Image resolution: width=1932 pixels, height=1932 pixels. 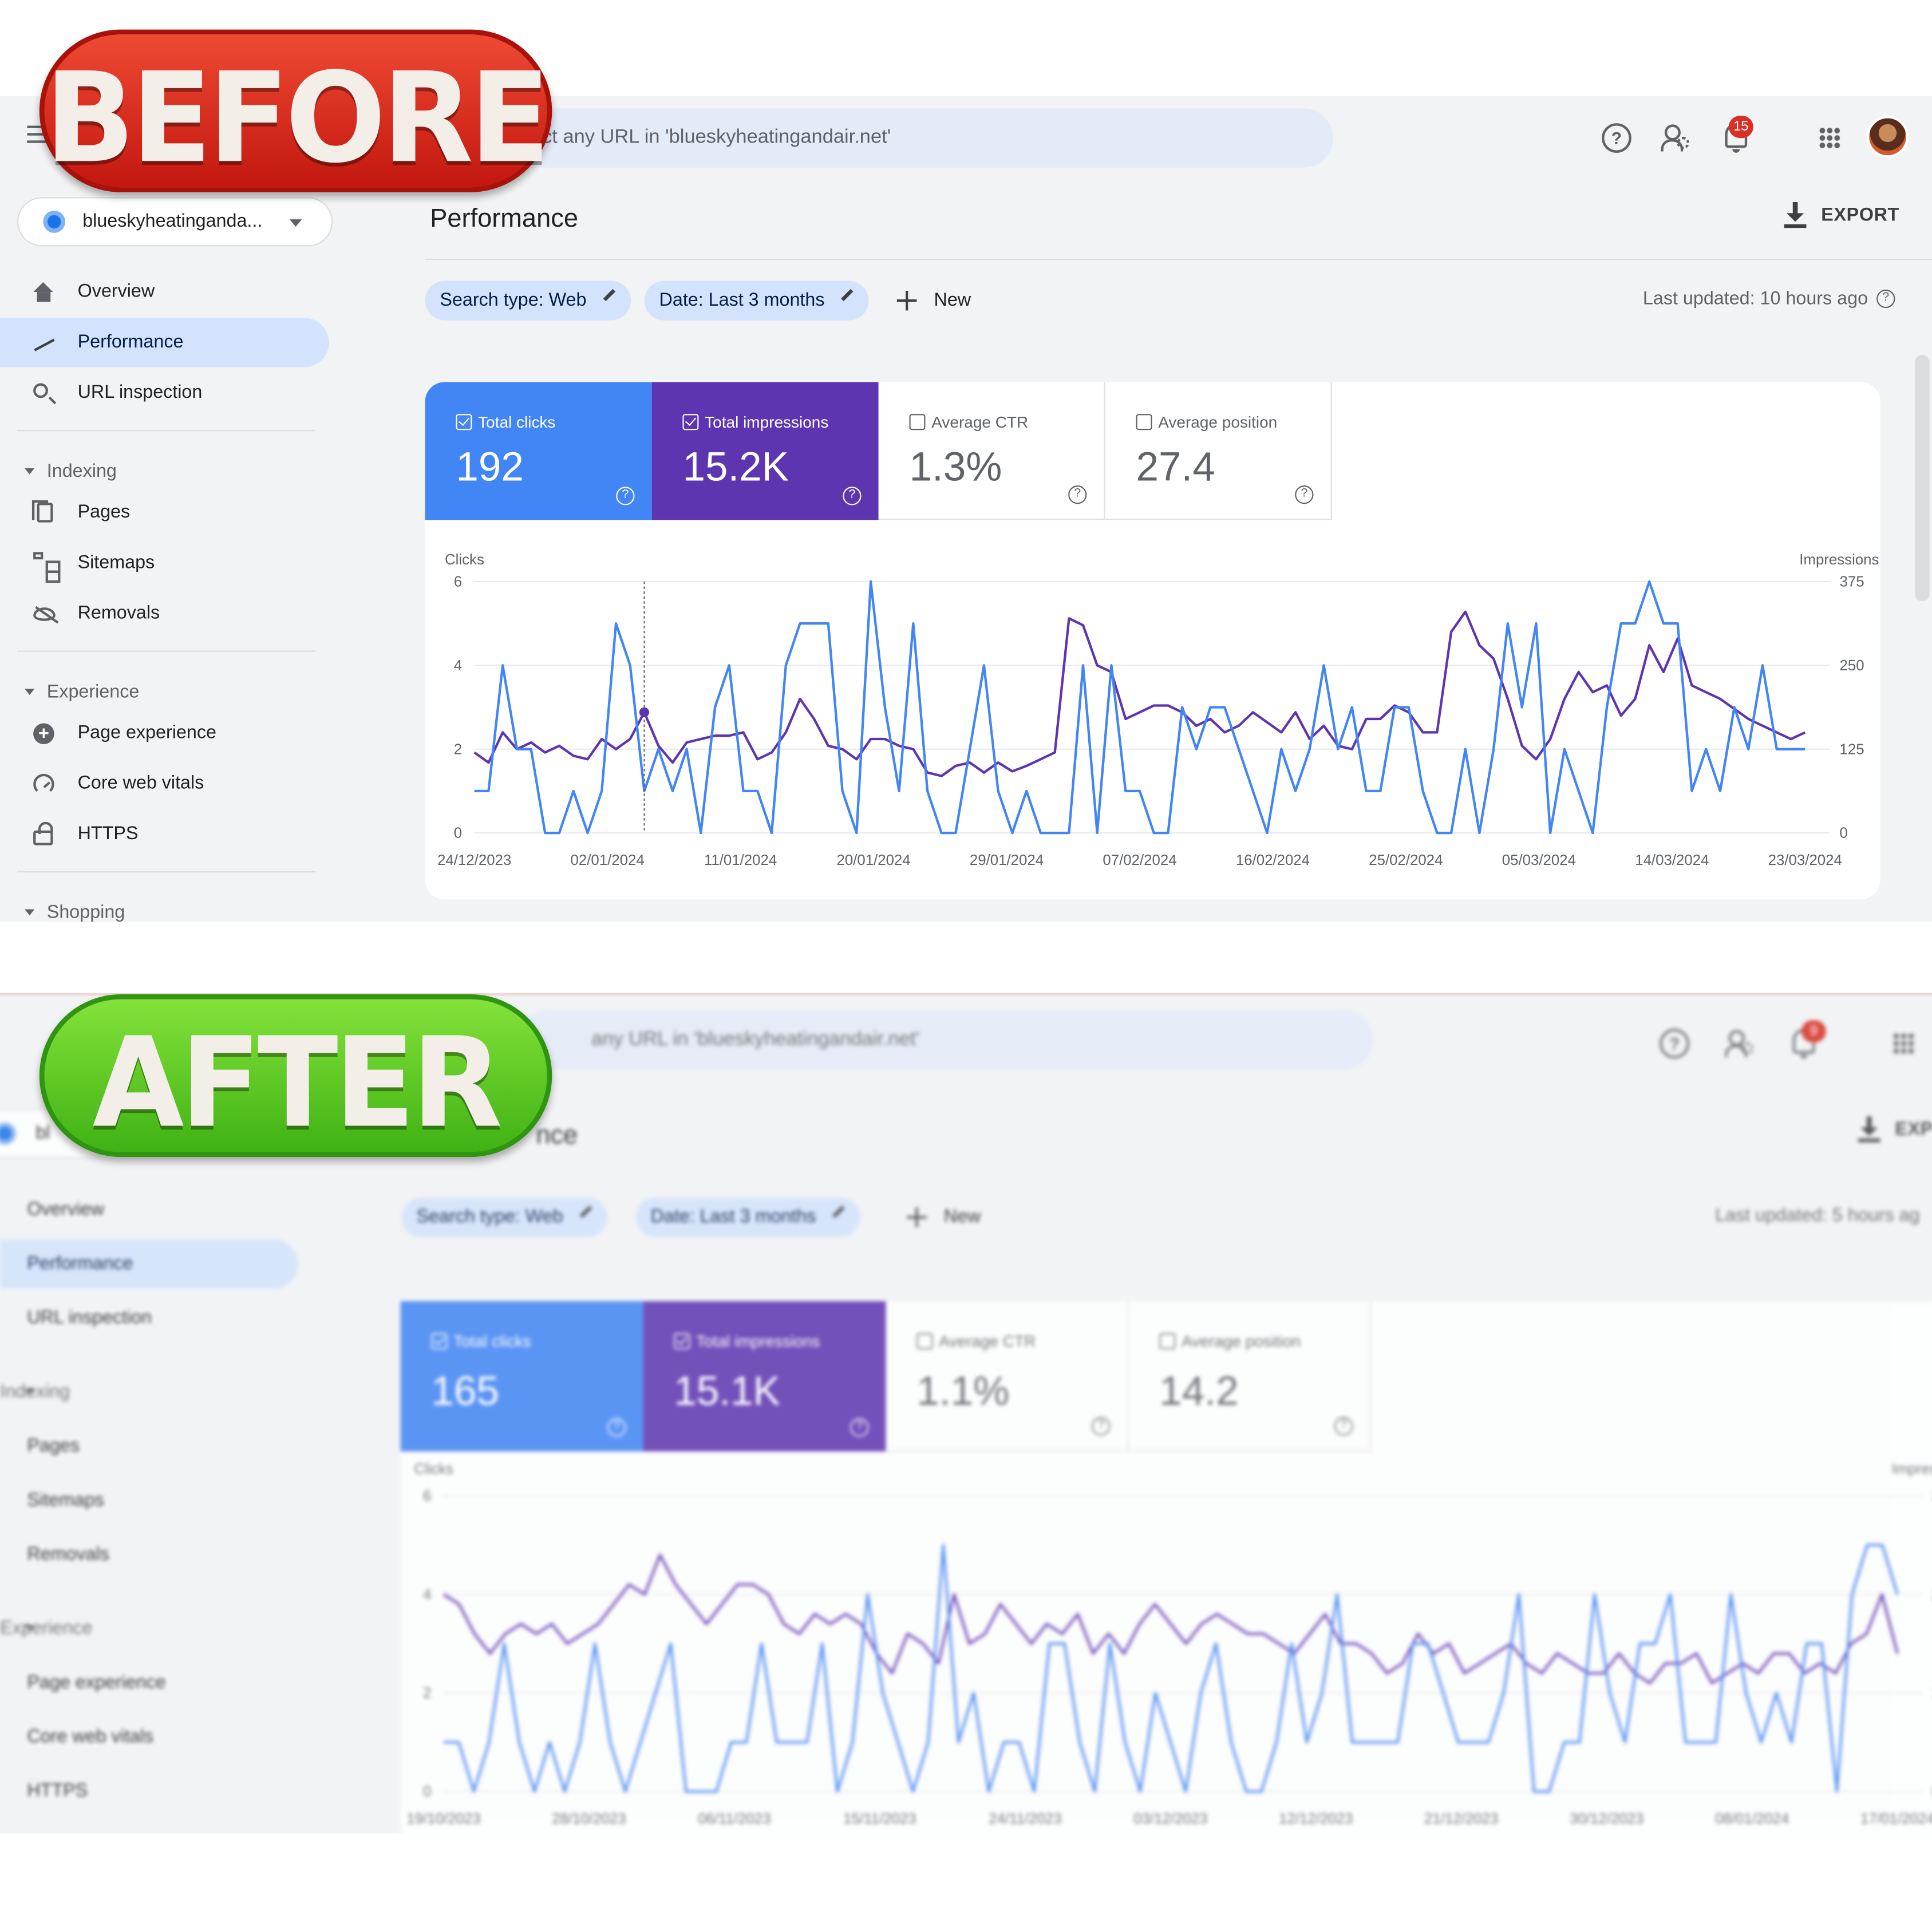 I want to click on x-tick-label: 30/12/2023, so click(x=1606, y=1819).